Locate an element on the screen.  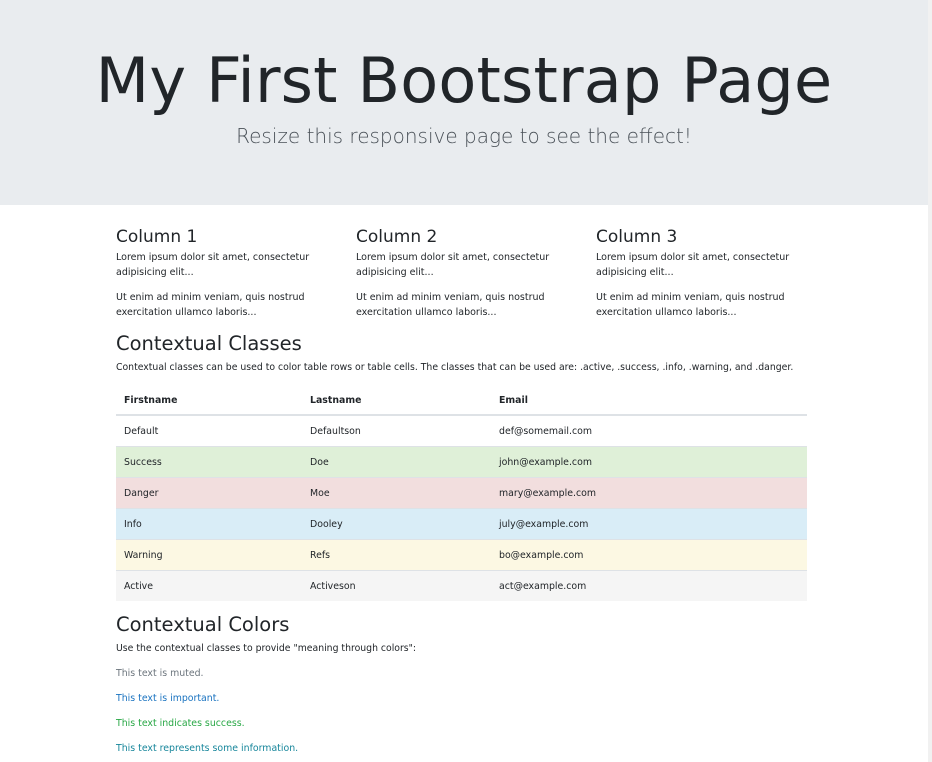
table-cell-firstname: Success is located at coordinates (209, 462).